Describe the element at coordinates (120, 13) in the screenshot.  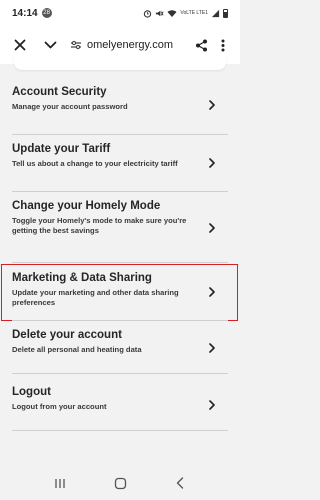
I see `status-bar: 14:14 28 VoLTE LTE1` at that location.